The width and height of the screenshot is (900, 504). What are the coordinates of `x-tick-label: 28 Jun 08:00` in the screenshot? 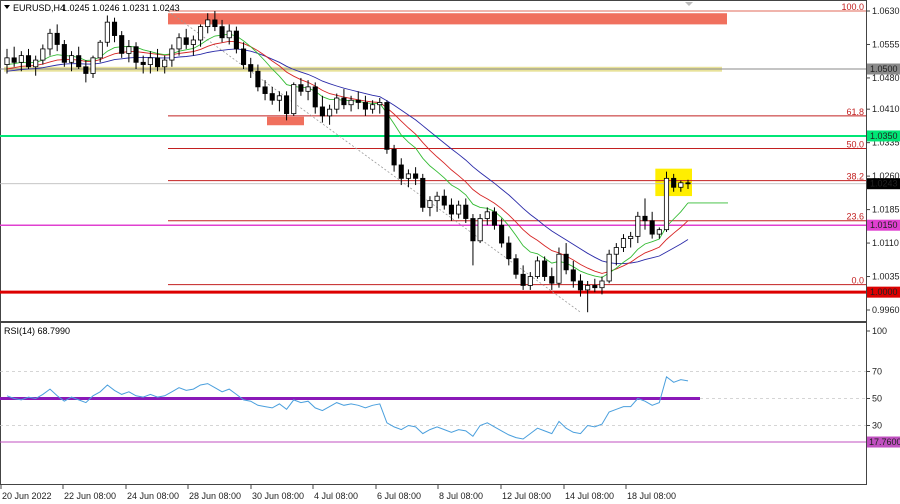 It's located at (215, 496).